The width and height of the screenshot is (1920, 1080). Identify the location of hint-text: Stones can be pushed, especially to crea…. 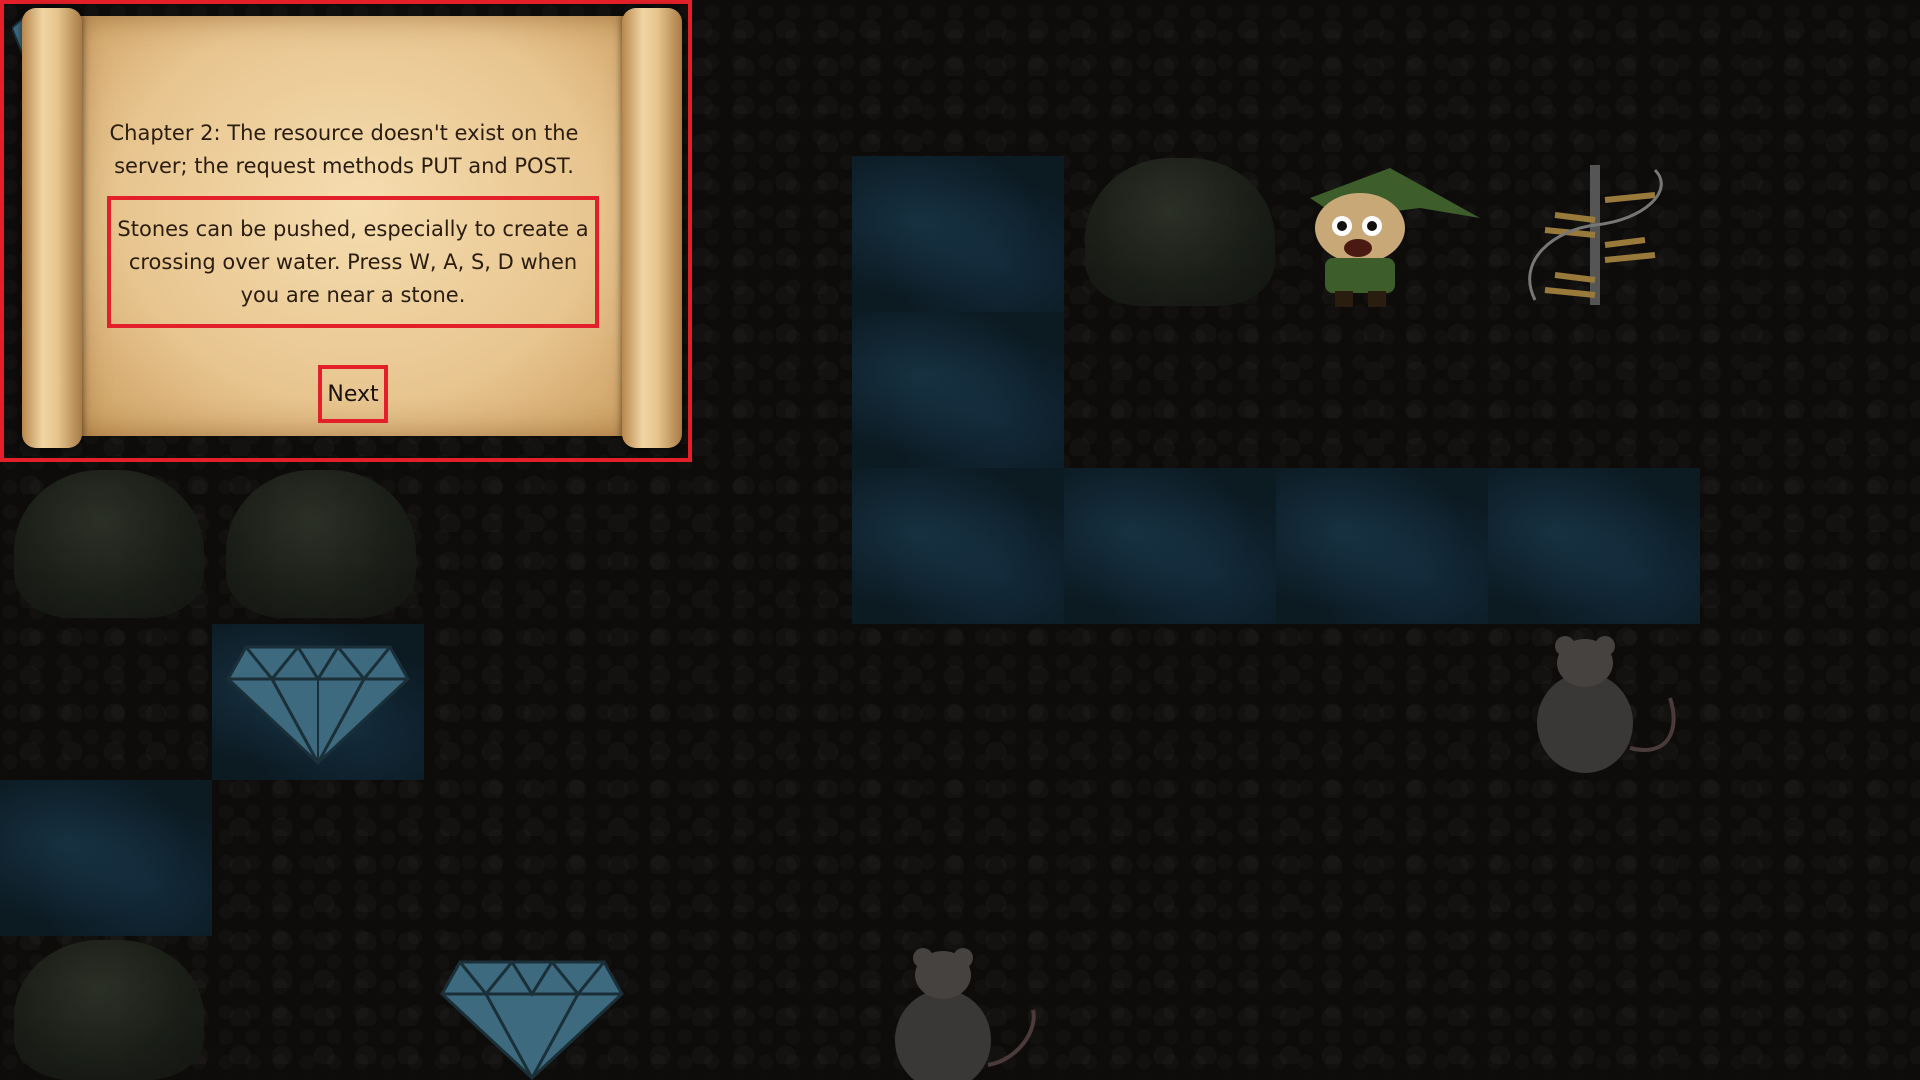
(353, 262).